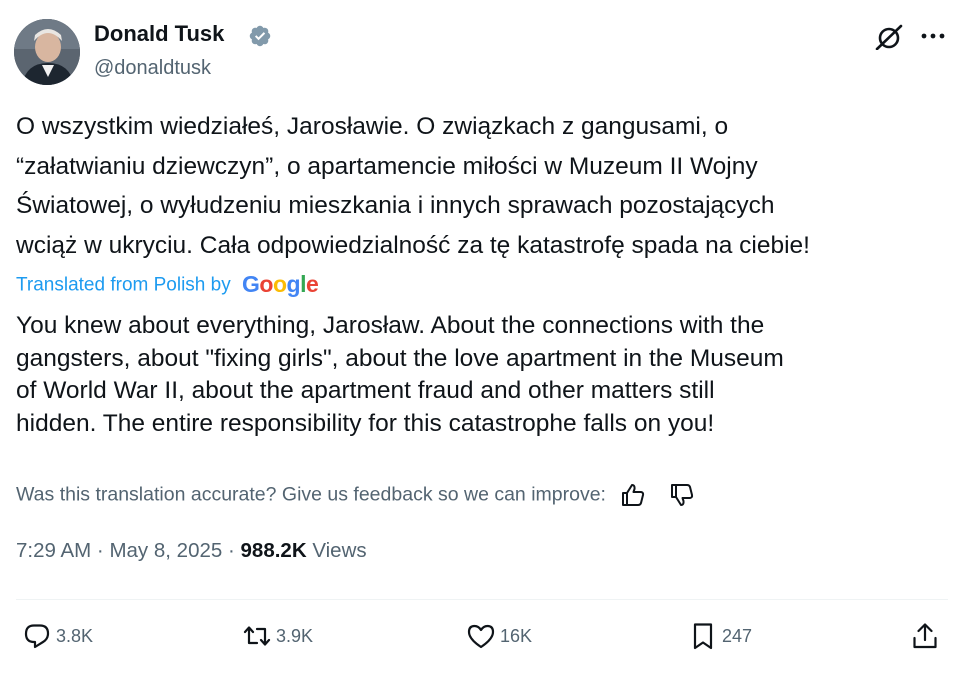  I want to click on reply-icon, so click(37, 636).